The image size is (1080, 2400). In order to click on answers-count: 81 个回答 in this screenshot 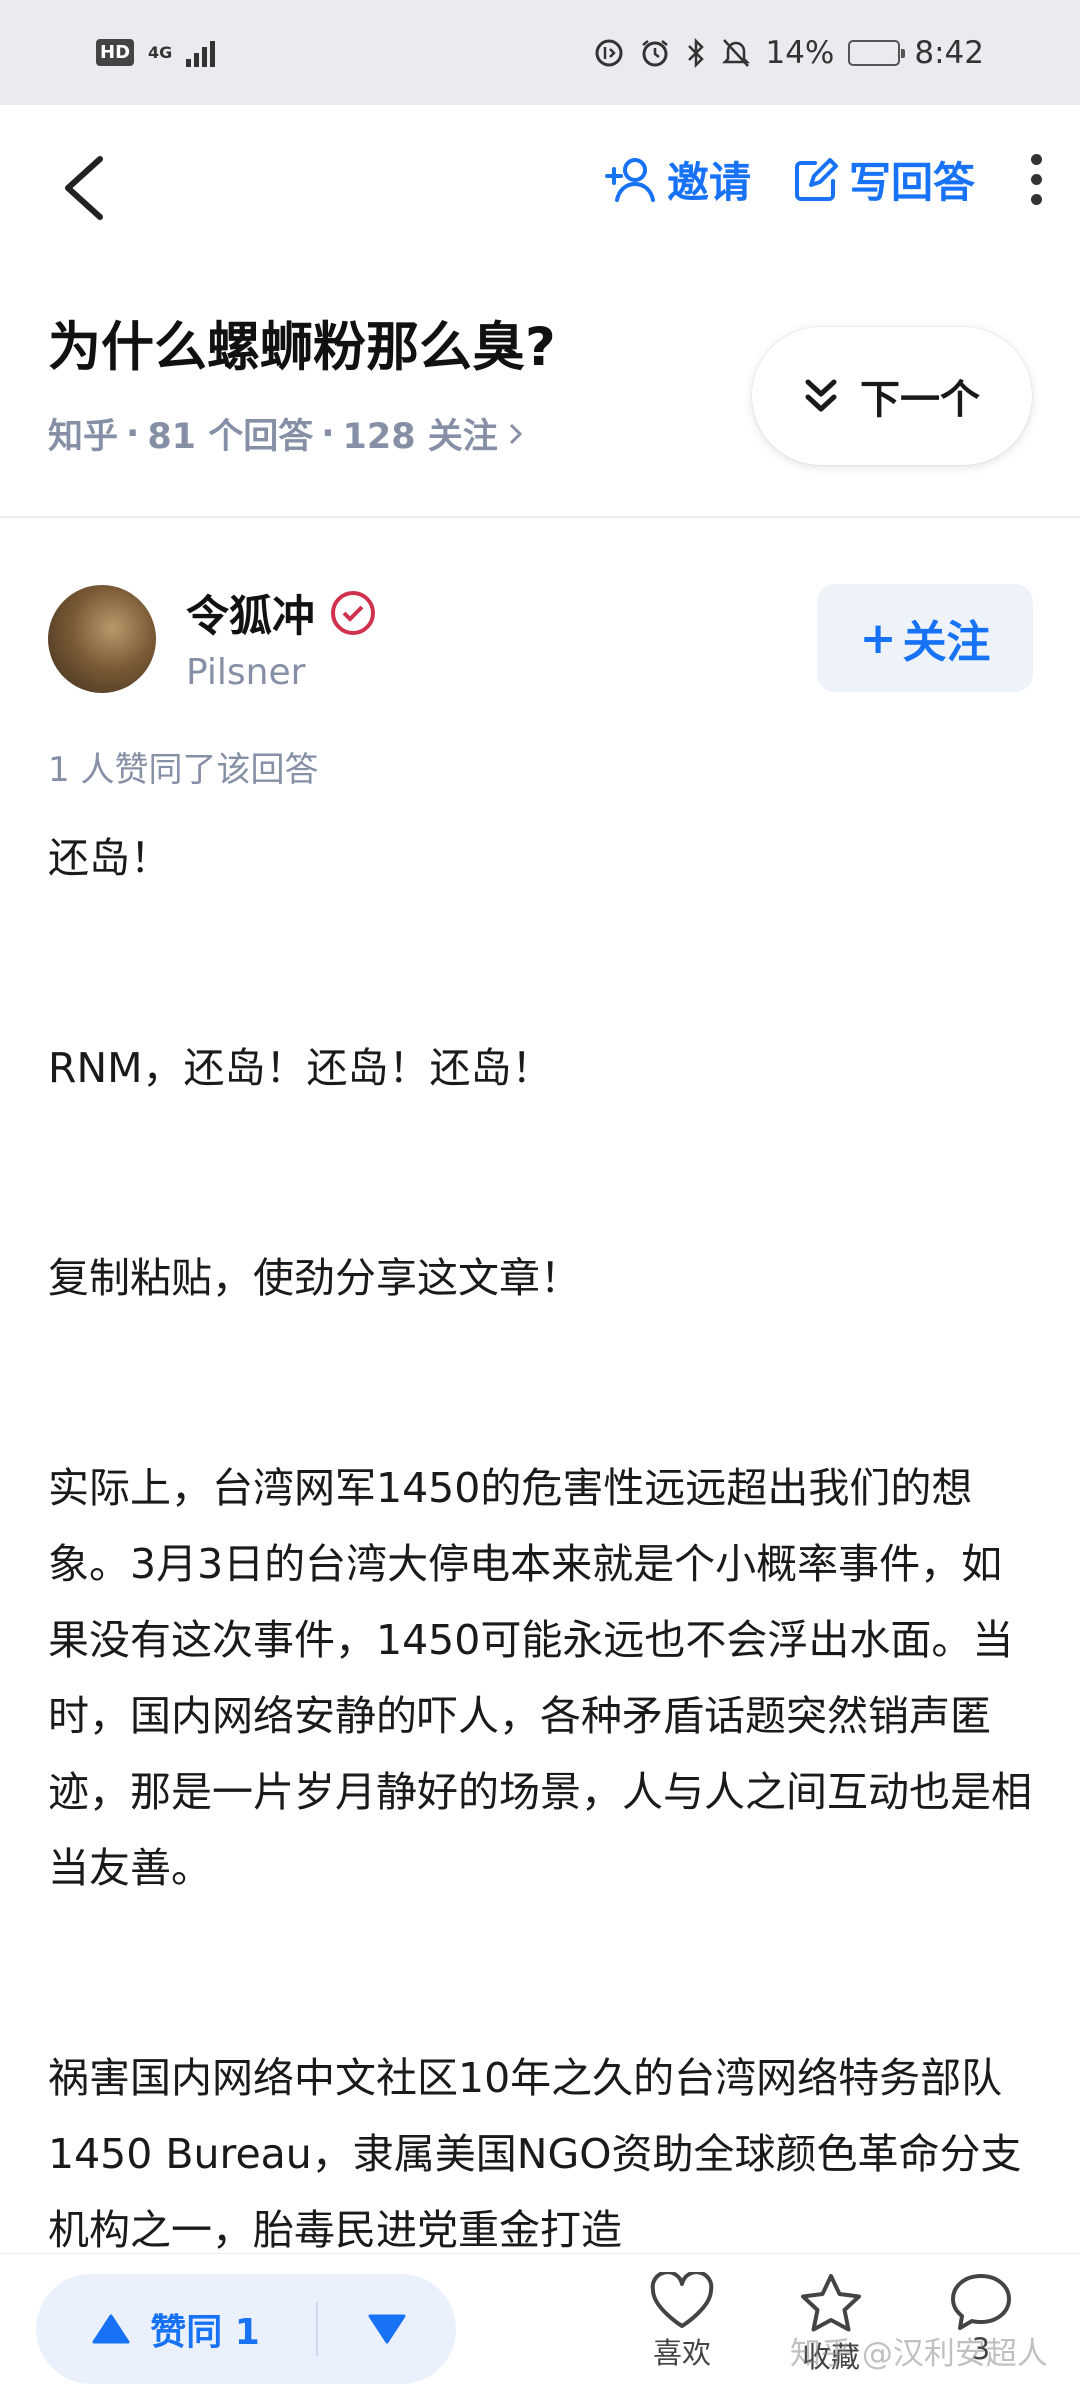, I will do `click(230, 437)`.